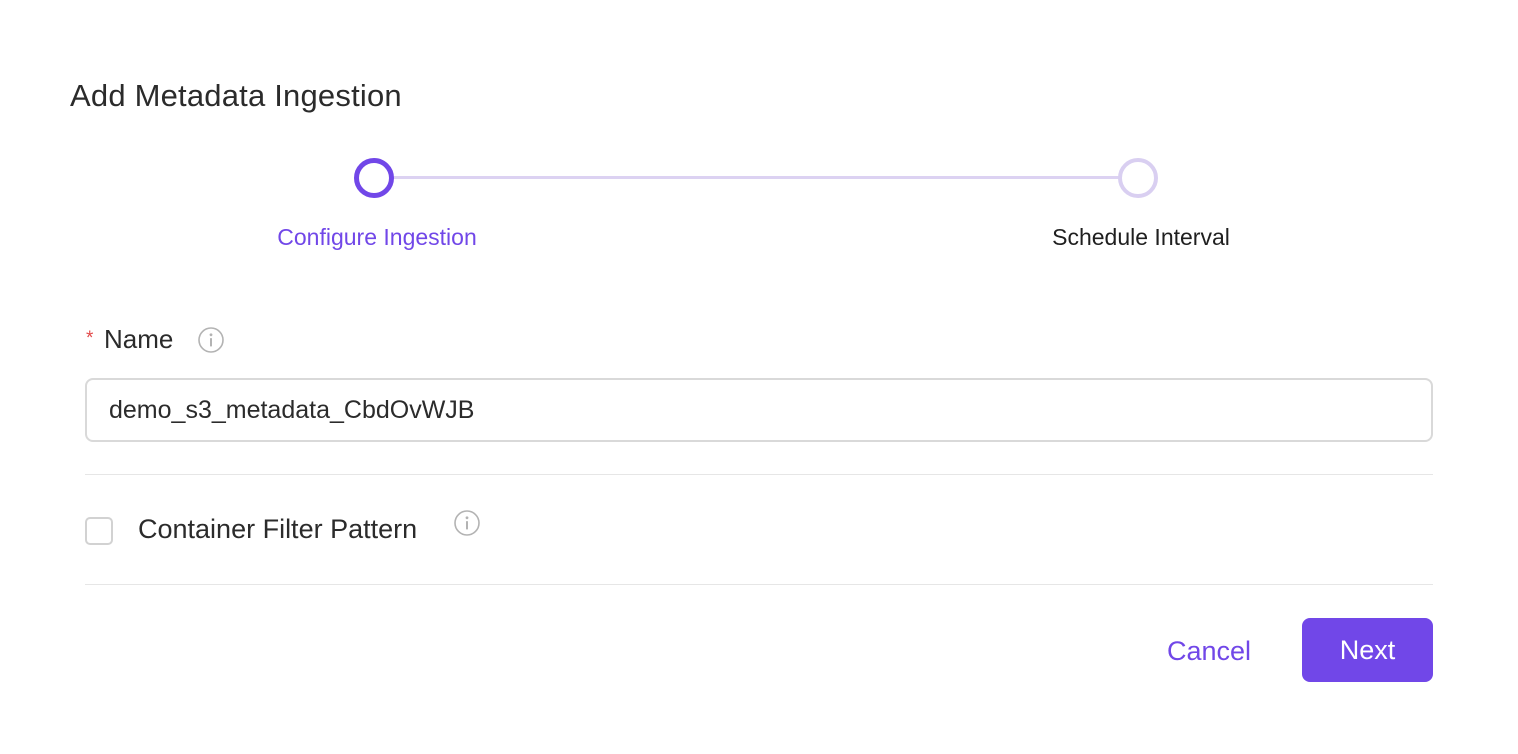  What do you see at coordinates (756, 177) in the screenshot?
I see `stepper-track` at bounding box center [756, 177].